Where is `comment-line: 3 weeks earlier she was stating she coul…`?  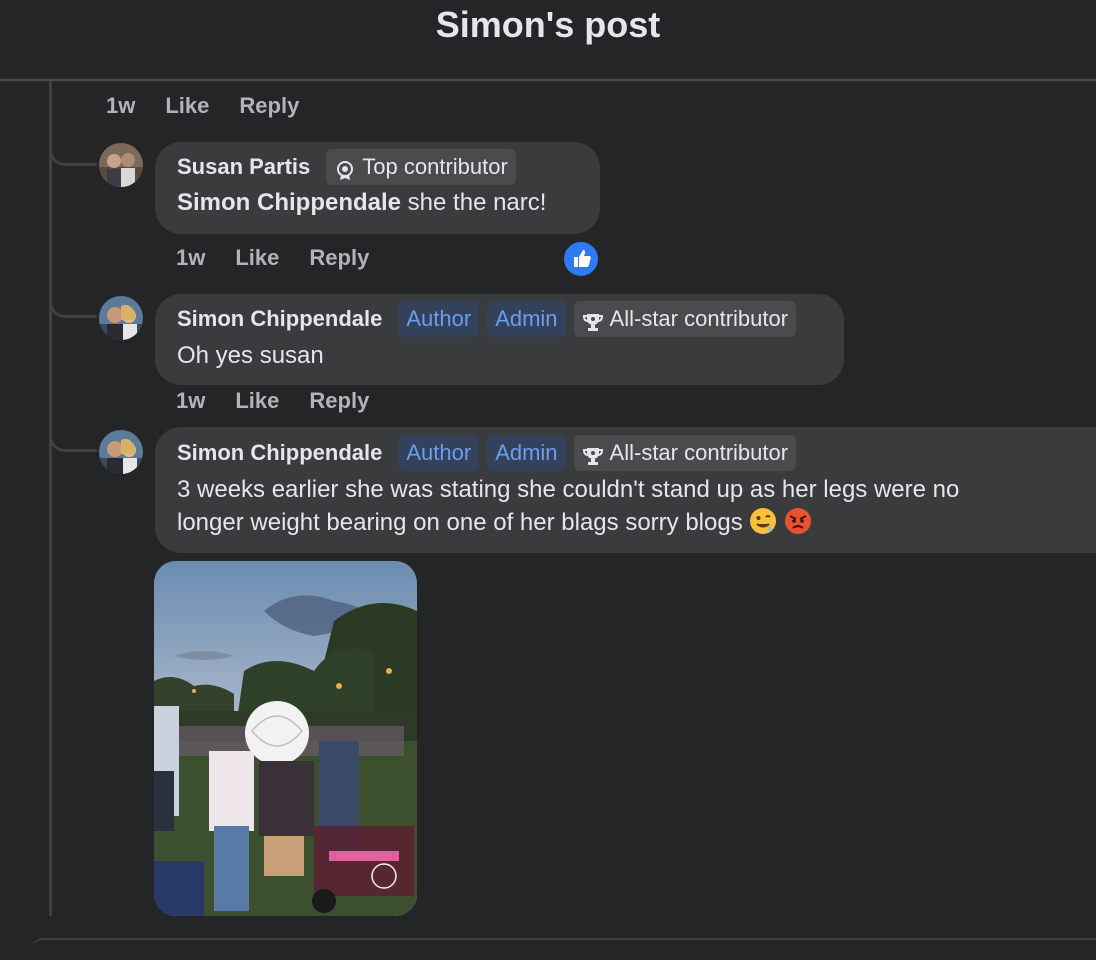 comment-line: 3 weeks earlier she was stating she coul… is located at coordinates (568, 489).